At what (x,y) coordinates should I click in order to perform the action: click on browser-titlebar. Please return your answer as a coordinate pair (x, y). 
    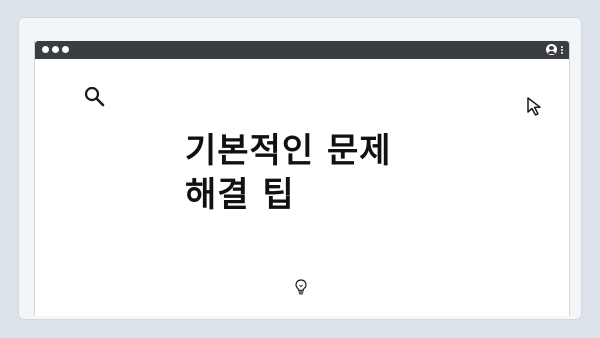
    Looking at the image, I should click on (302, 50).